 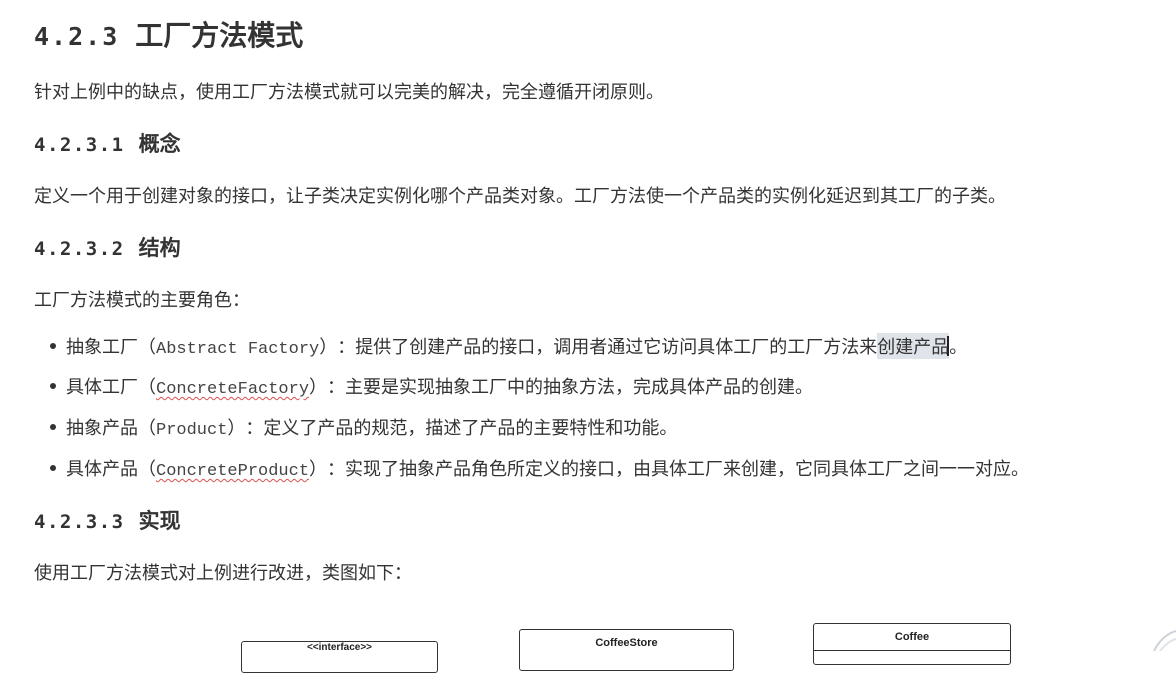 What do you see at coordinates (607, 347) in the screenshot?
I see `role-desc: ：提供了创建产品的接口，调用者通过它访问具体工厂的工厂方法来` at bounding box center [607, 347].